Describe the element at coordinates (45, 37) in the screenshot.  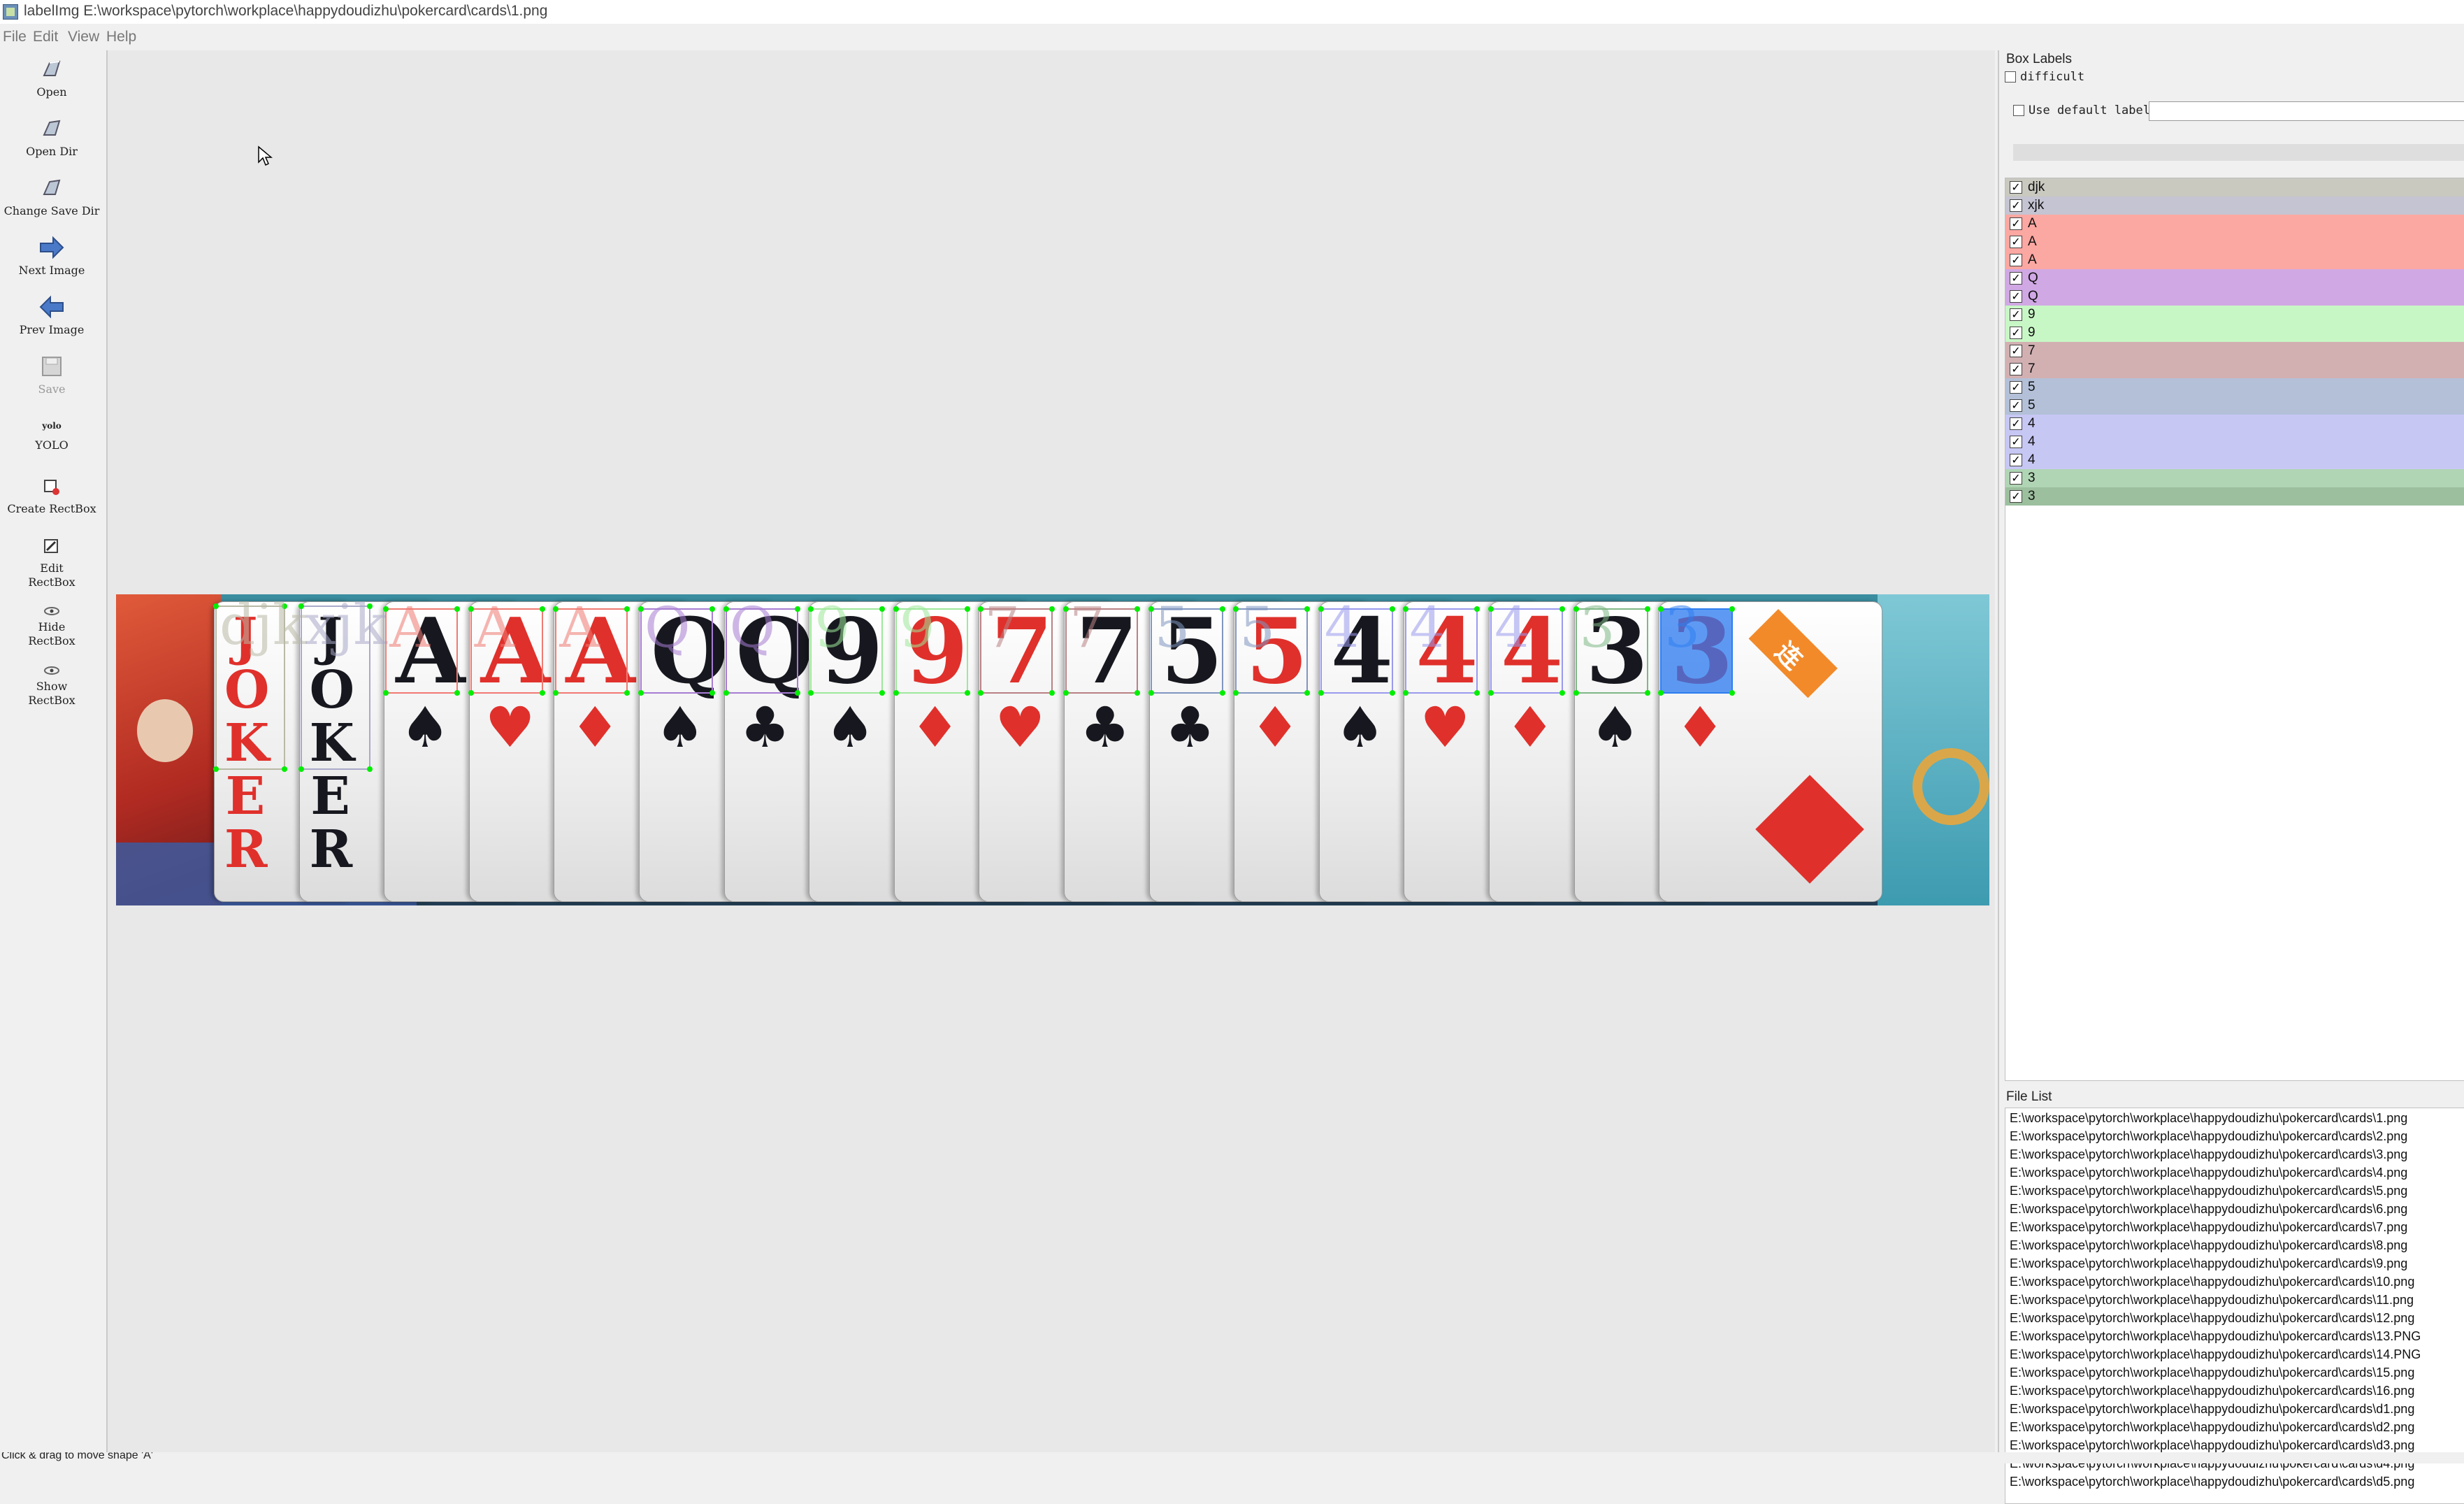
I see `menu-edit: Edit` at that location.